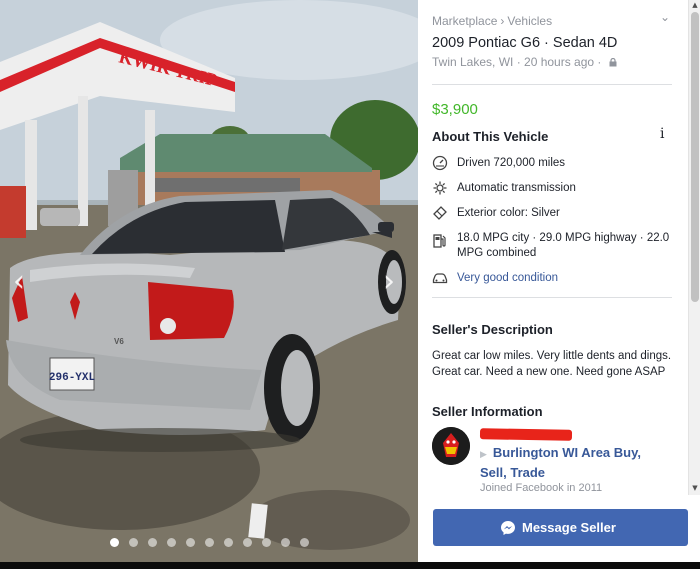 This screenshot has width=700, height=569. I want to click on avatar-image, so click(451, 446).